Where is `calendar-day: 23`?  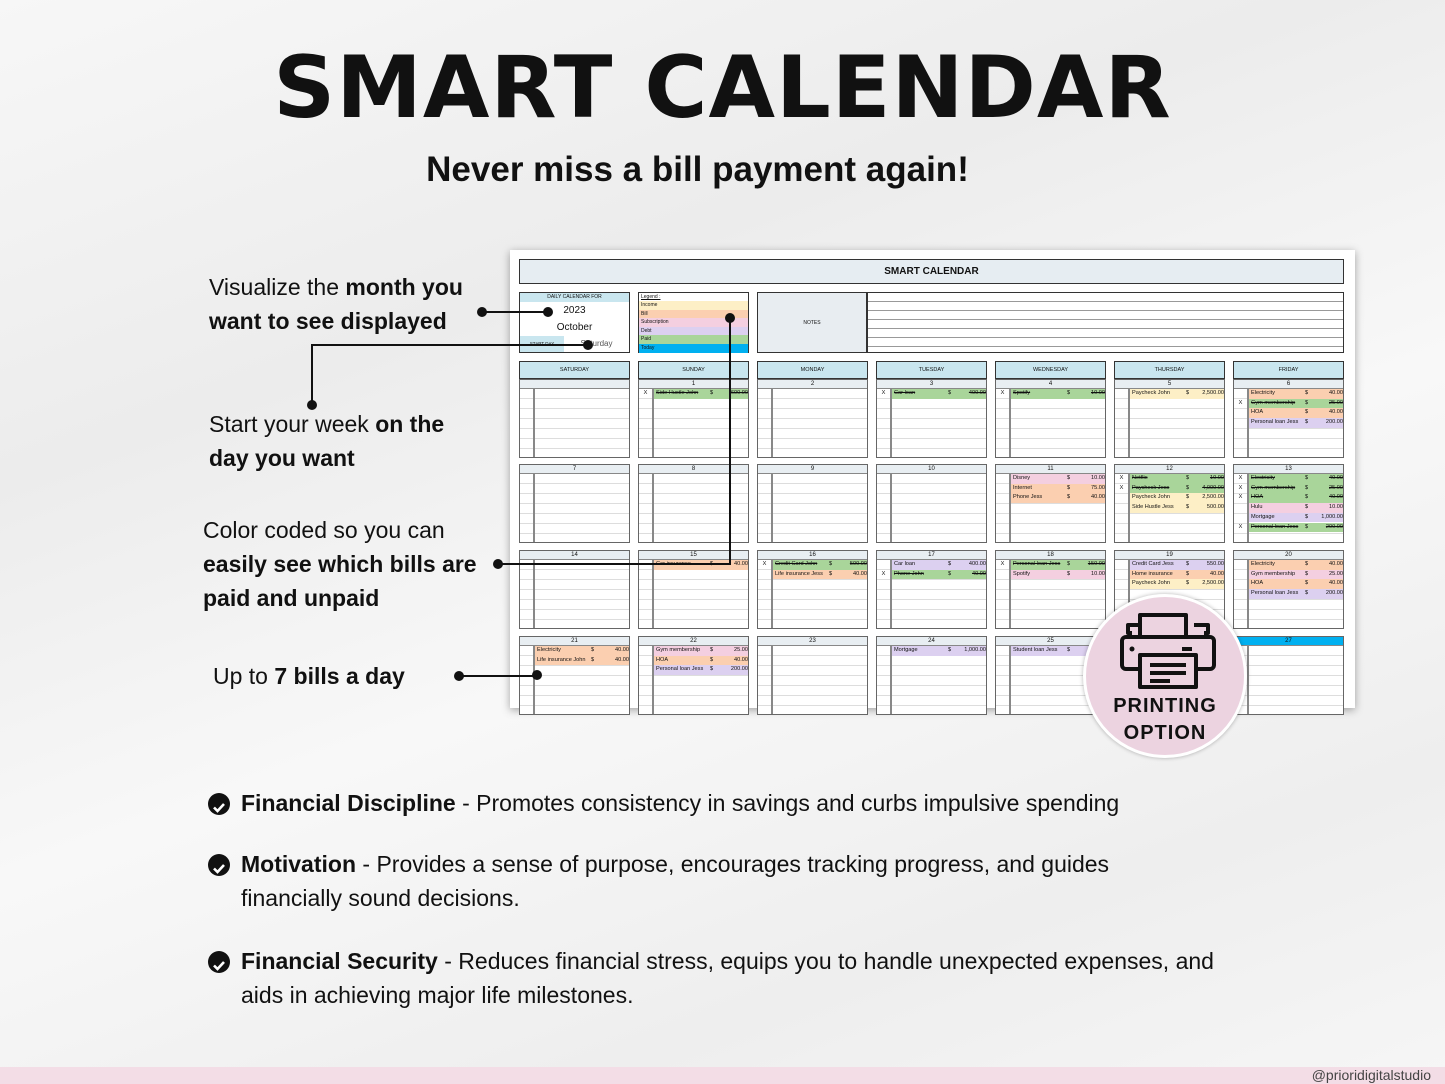 calendar-day: 23 is located at coordinates (812, 675).